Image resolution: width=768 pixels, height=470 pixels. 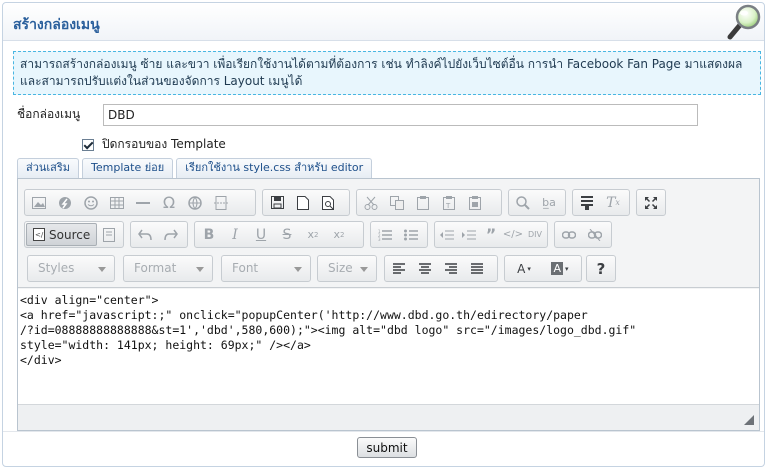 I want to click on code-line: <div align="center">, so click(x=89, y=300).